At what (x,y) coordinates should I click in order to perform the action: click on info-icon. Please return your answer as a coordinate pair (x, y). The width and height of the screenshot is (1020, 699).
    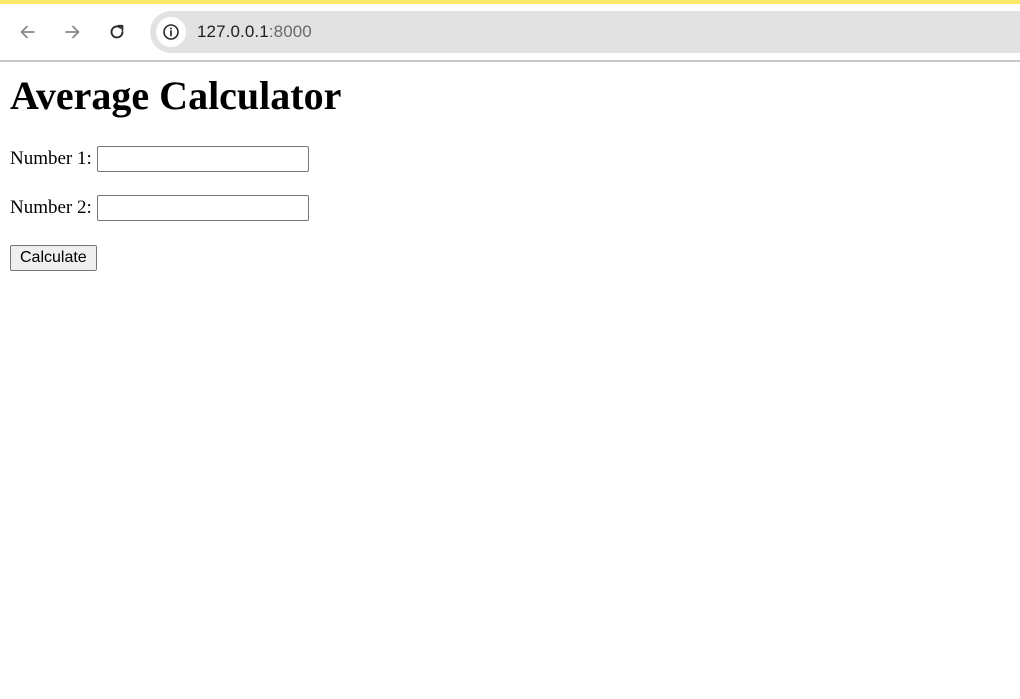
    Looking at the image, I should click on (171, 32).